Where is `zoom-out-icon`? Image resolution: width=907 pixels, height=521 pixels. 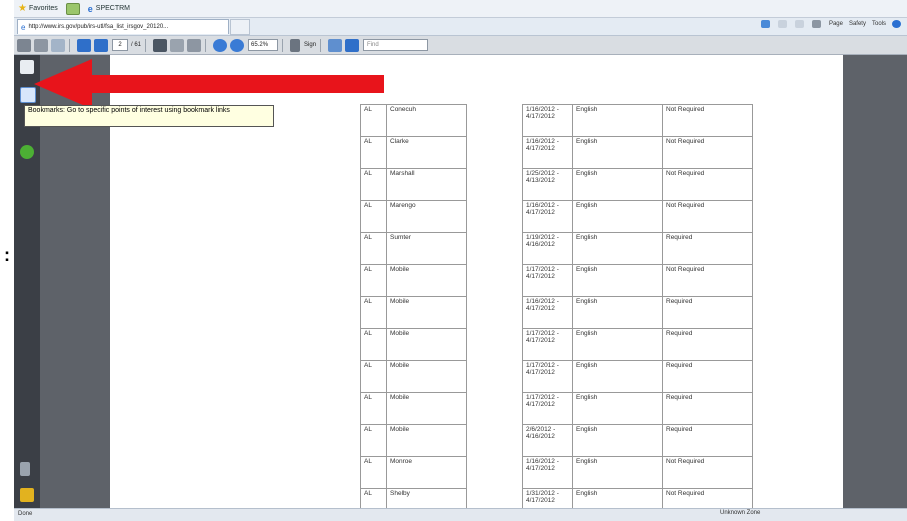
zoom-out-icon is located at coordinates (220, 45).